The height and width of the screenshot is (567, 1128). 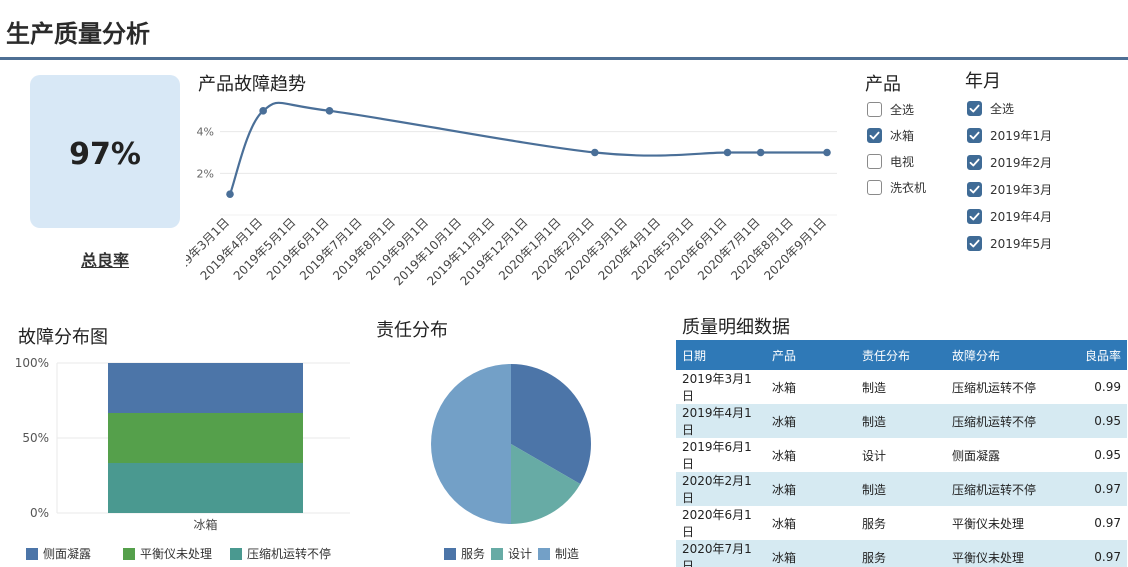 I want to click on product-option: 冰箱, so click(x=890, y=135).